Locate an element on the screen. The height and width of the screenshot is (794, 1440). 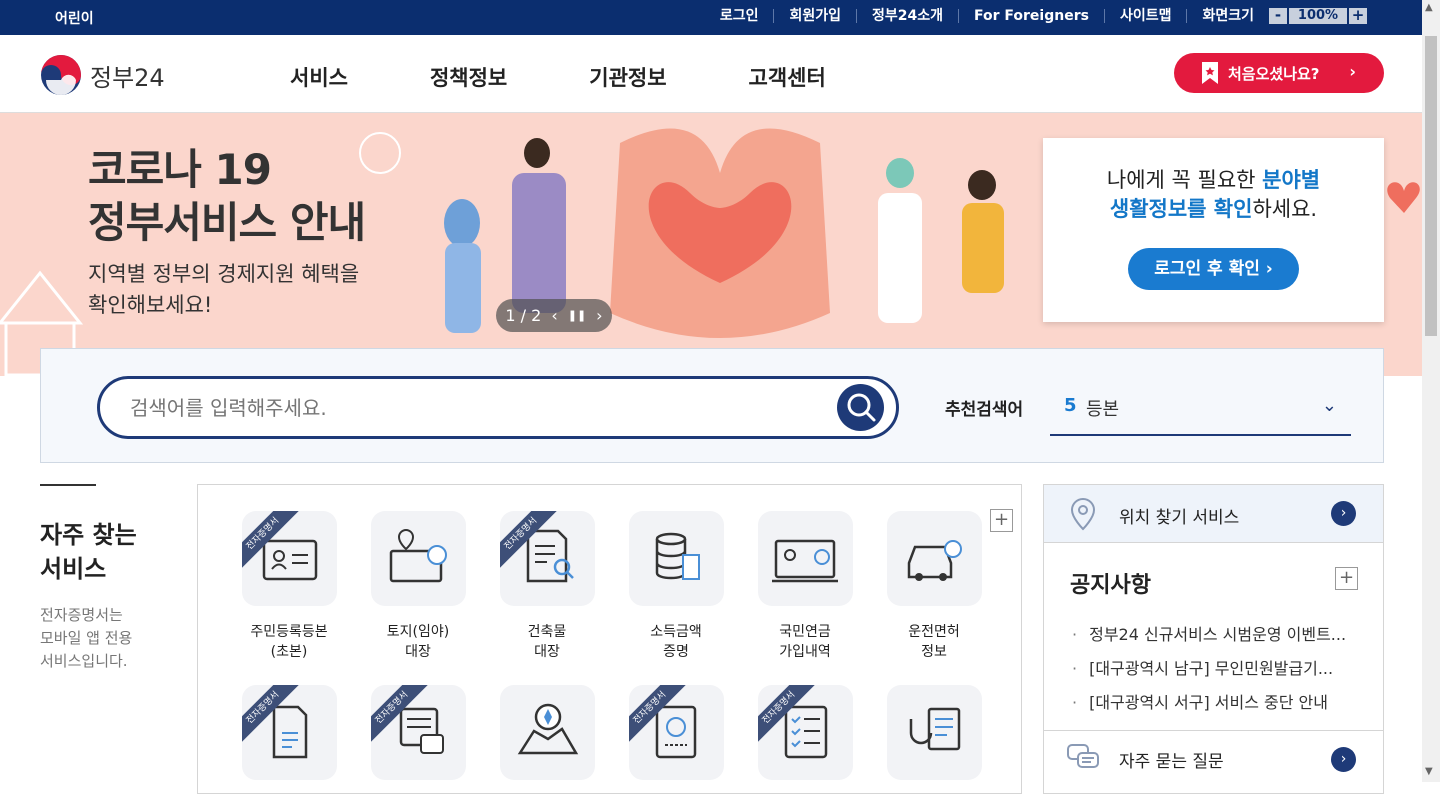
login-check-button: 로그인 후 확인 › is located at coordinates (1213, 269).